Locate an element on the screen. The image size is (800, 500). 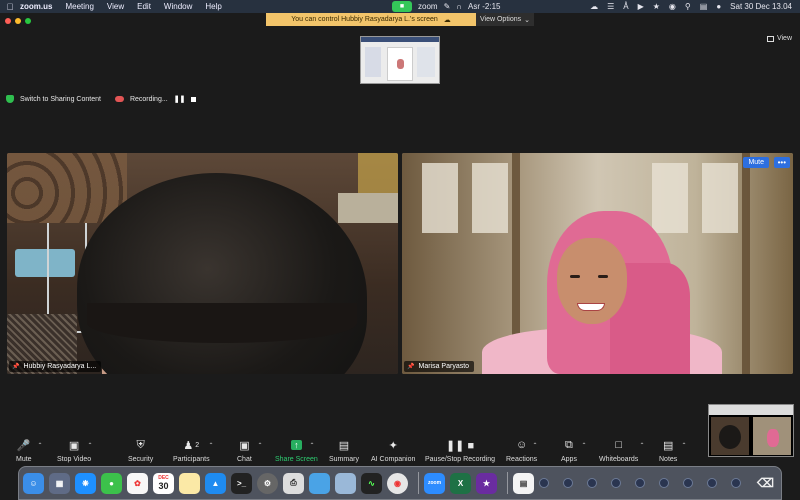
grid-icon is located at coordinates (770, 38).